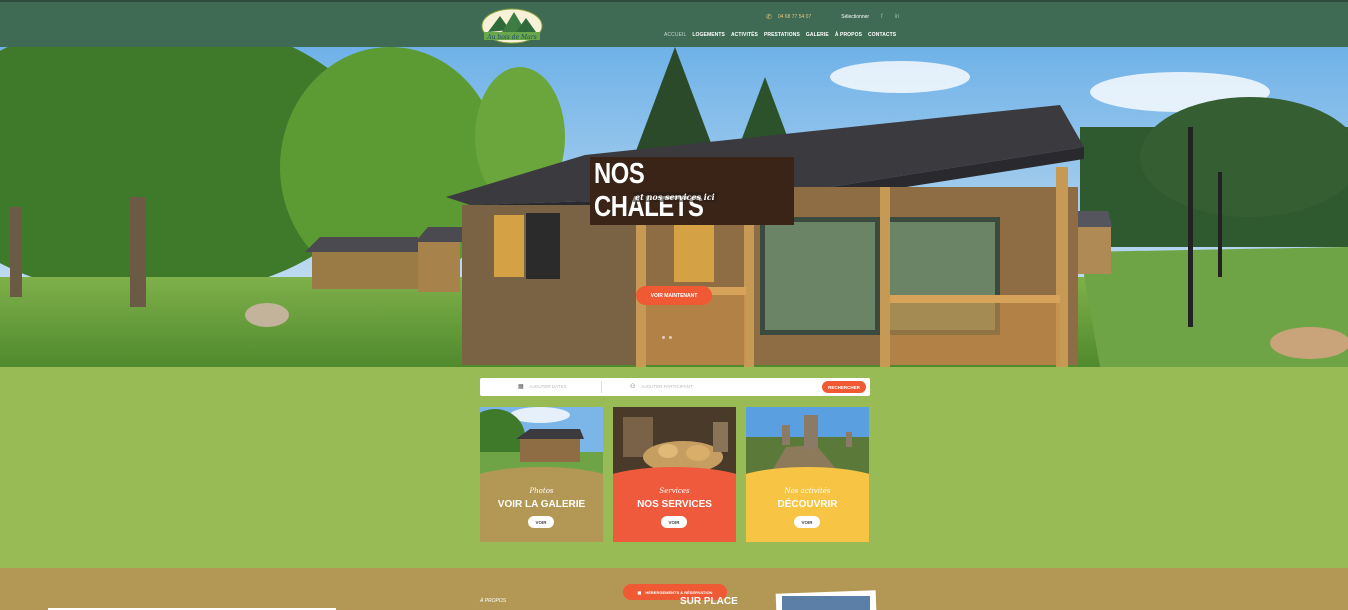 Image resolution: width=1348 pixels, height=610 pixels. What do you see at coordinates (674, 522) in the screenshot?
I see `services-view-button: VOIR` at bounding box center [674, 522].